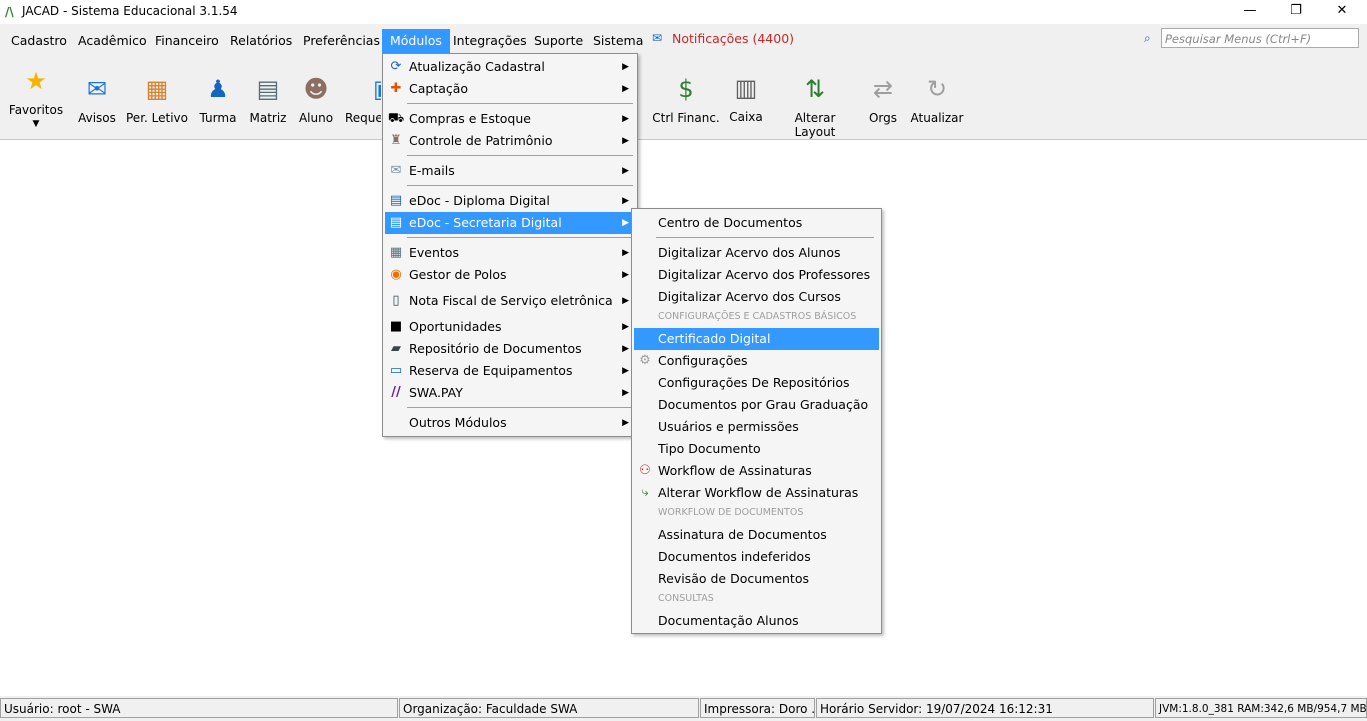  Describe the element at coordinates (549, 708) in the screenshot. I see `status-organizacao: Organização: Faculdade SWA` at that location.